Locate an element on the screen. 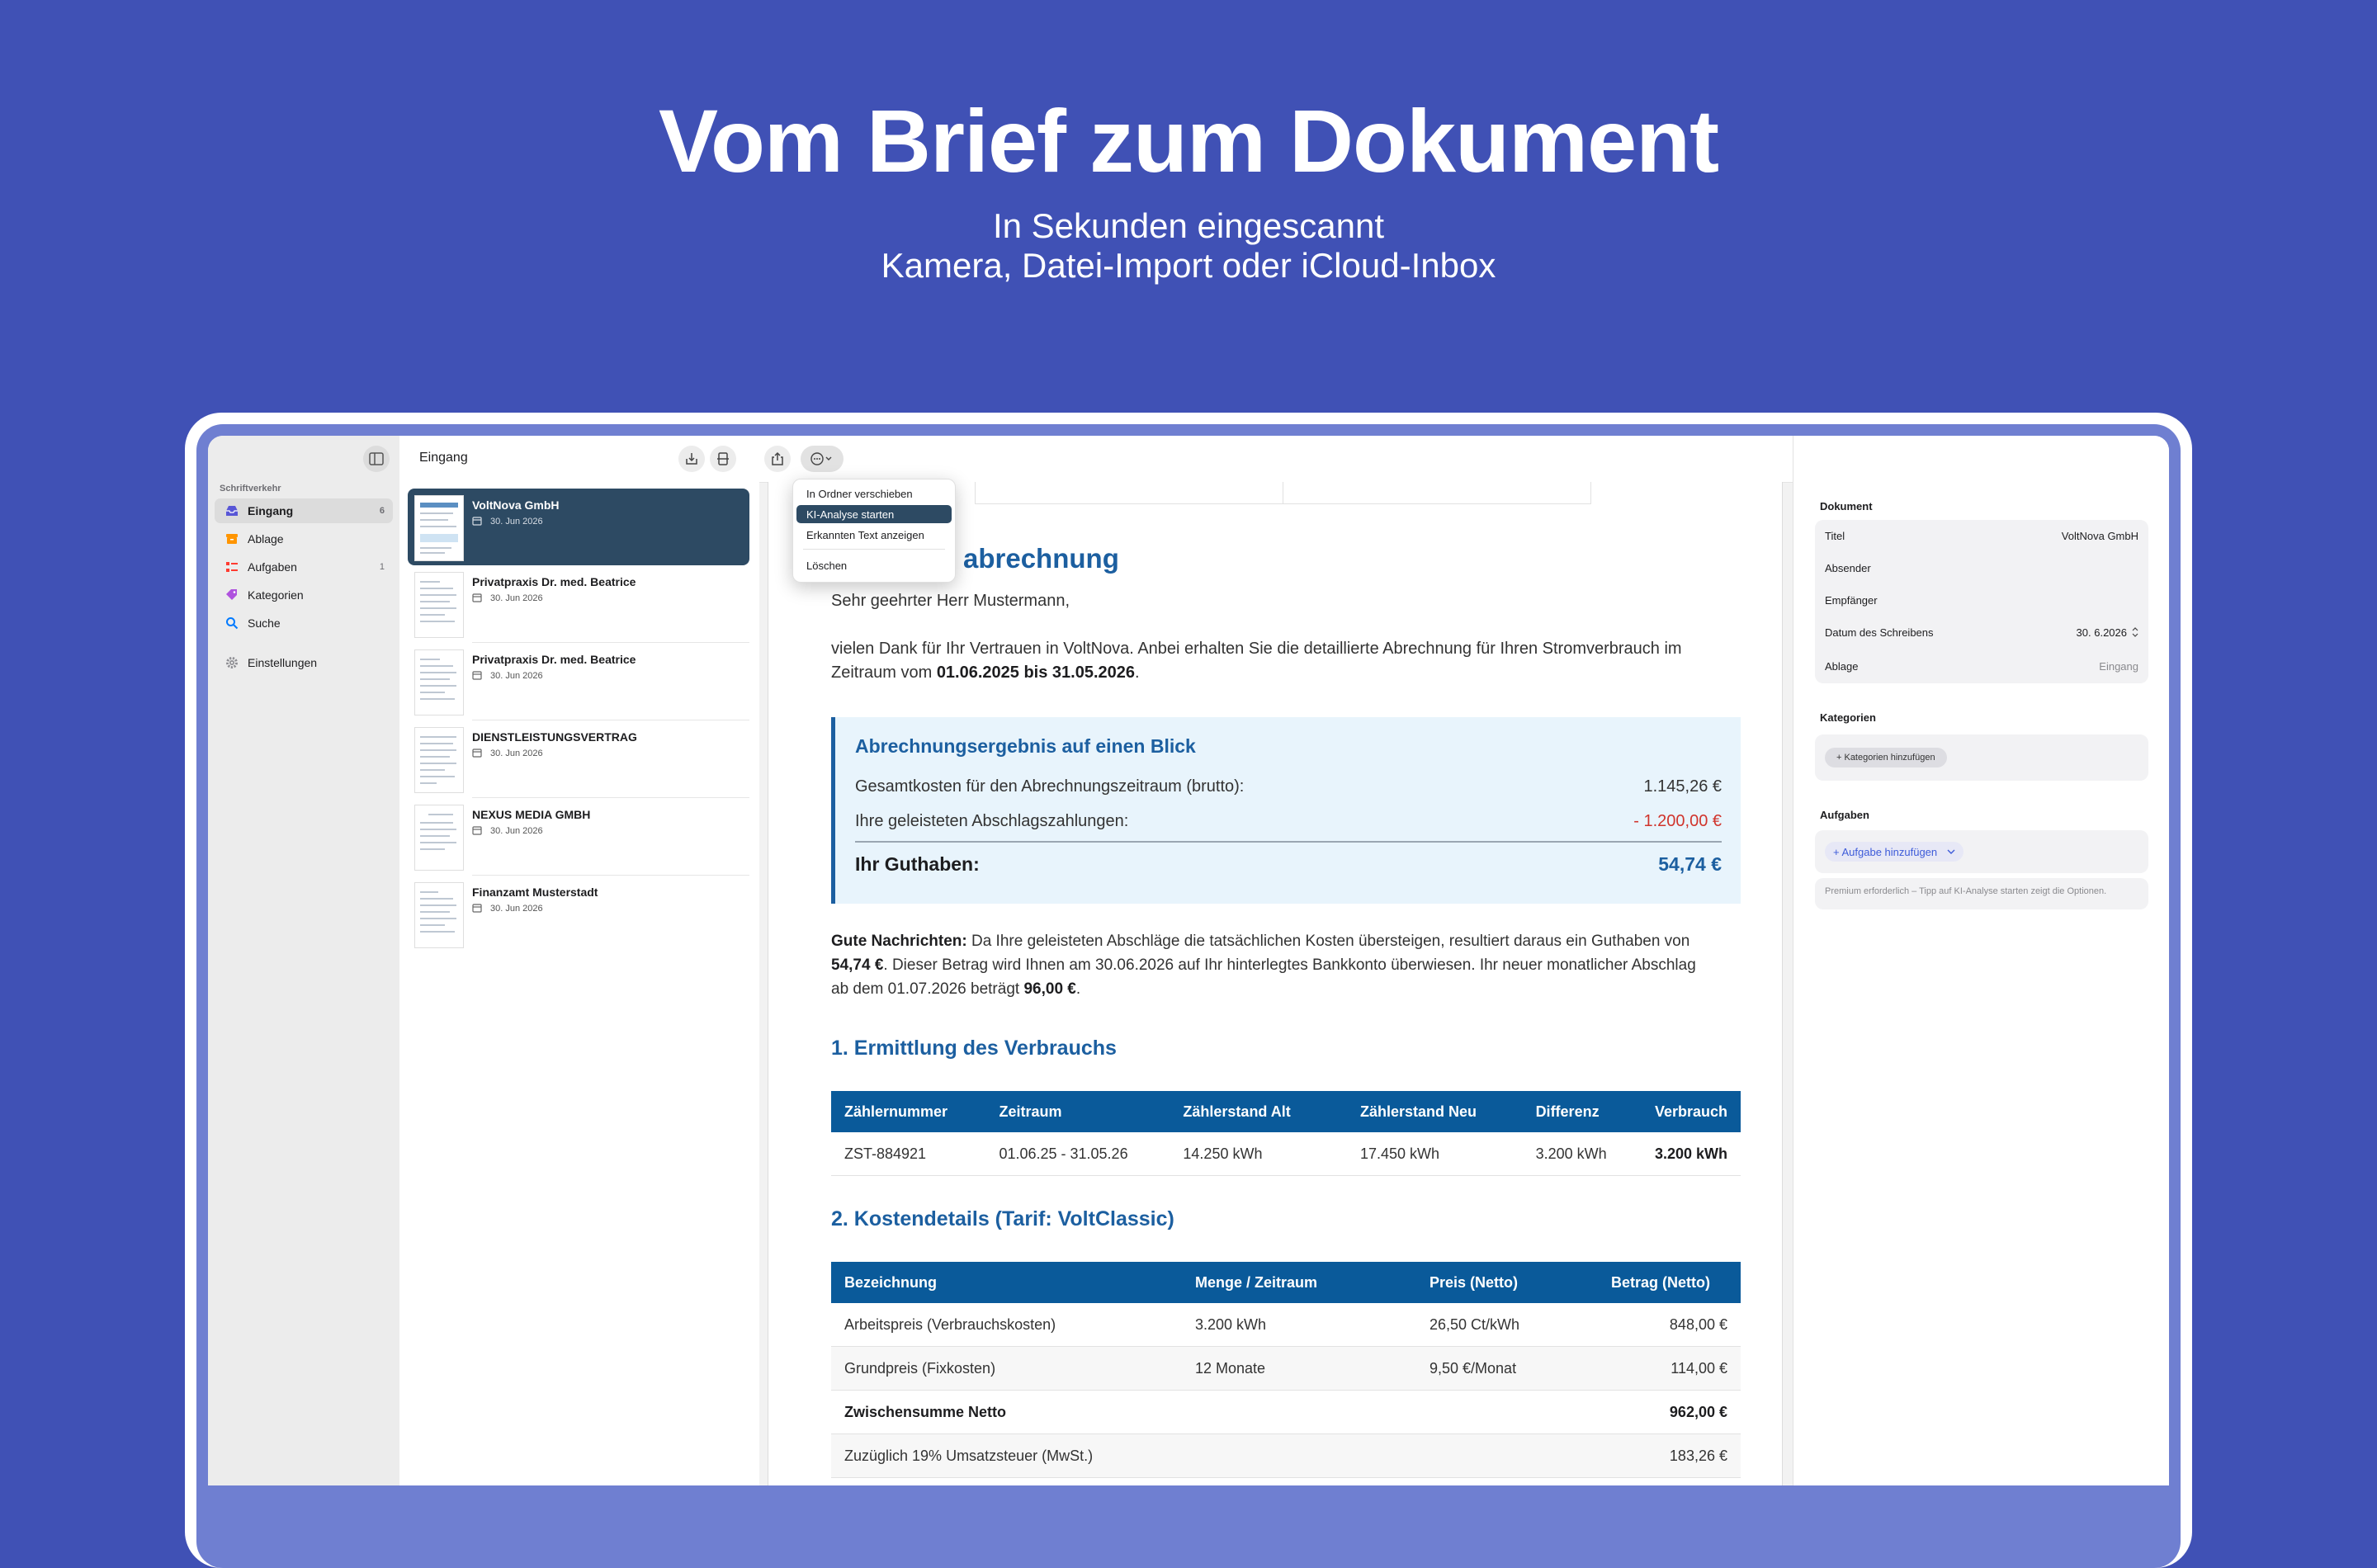 The image size is (2377, 1568). tasks-card: + Aufgabe hinzufügen is located at coordinates (1981, 851).